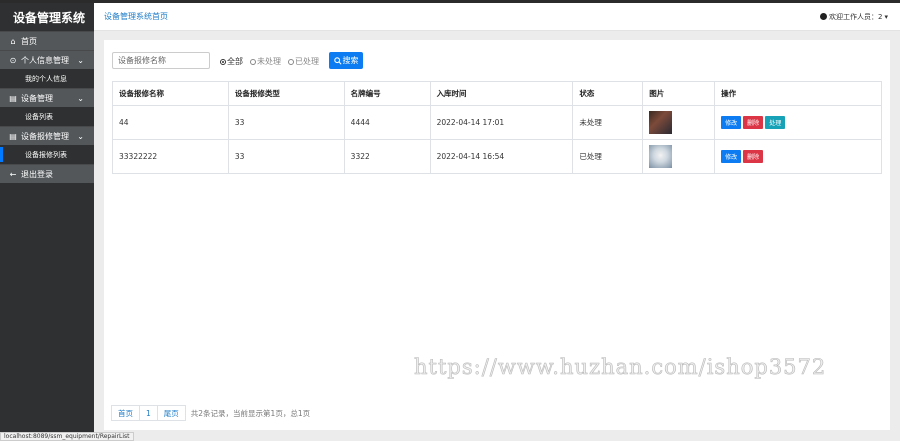 The image size is (900, 441). I want to click on arrow-left-icon: ←, so click(13, 174).